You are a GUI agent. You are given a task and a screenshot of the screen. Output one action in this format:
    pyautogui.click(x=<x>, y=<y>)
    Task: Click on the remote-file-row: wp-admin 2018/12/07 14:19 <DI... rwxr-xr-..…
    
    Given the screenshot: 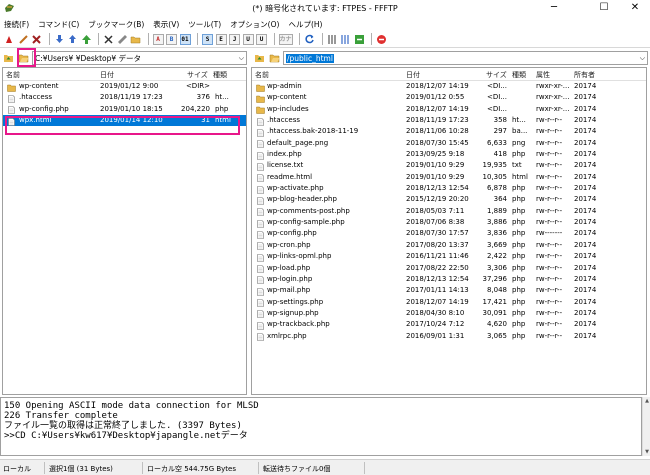 What is the action you would take?
    pyautogui.click(x=449, y=86)
    